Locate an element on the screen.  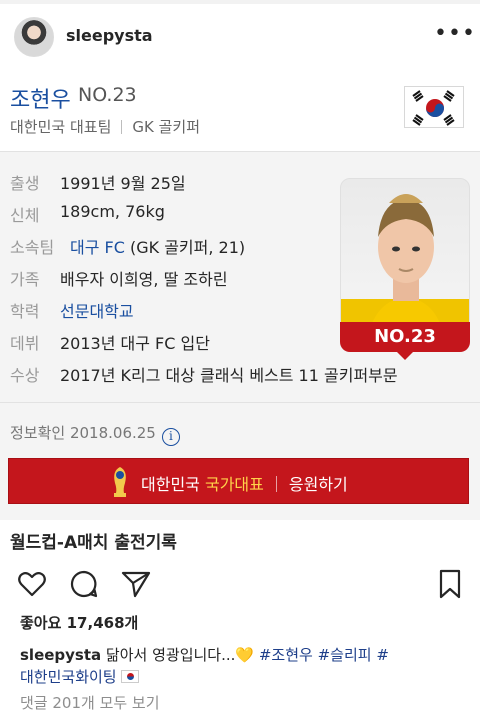
info-label: 출생 is located at coordinates (25, 183).